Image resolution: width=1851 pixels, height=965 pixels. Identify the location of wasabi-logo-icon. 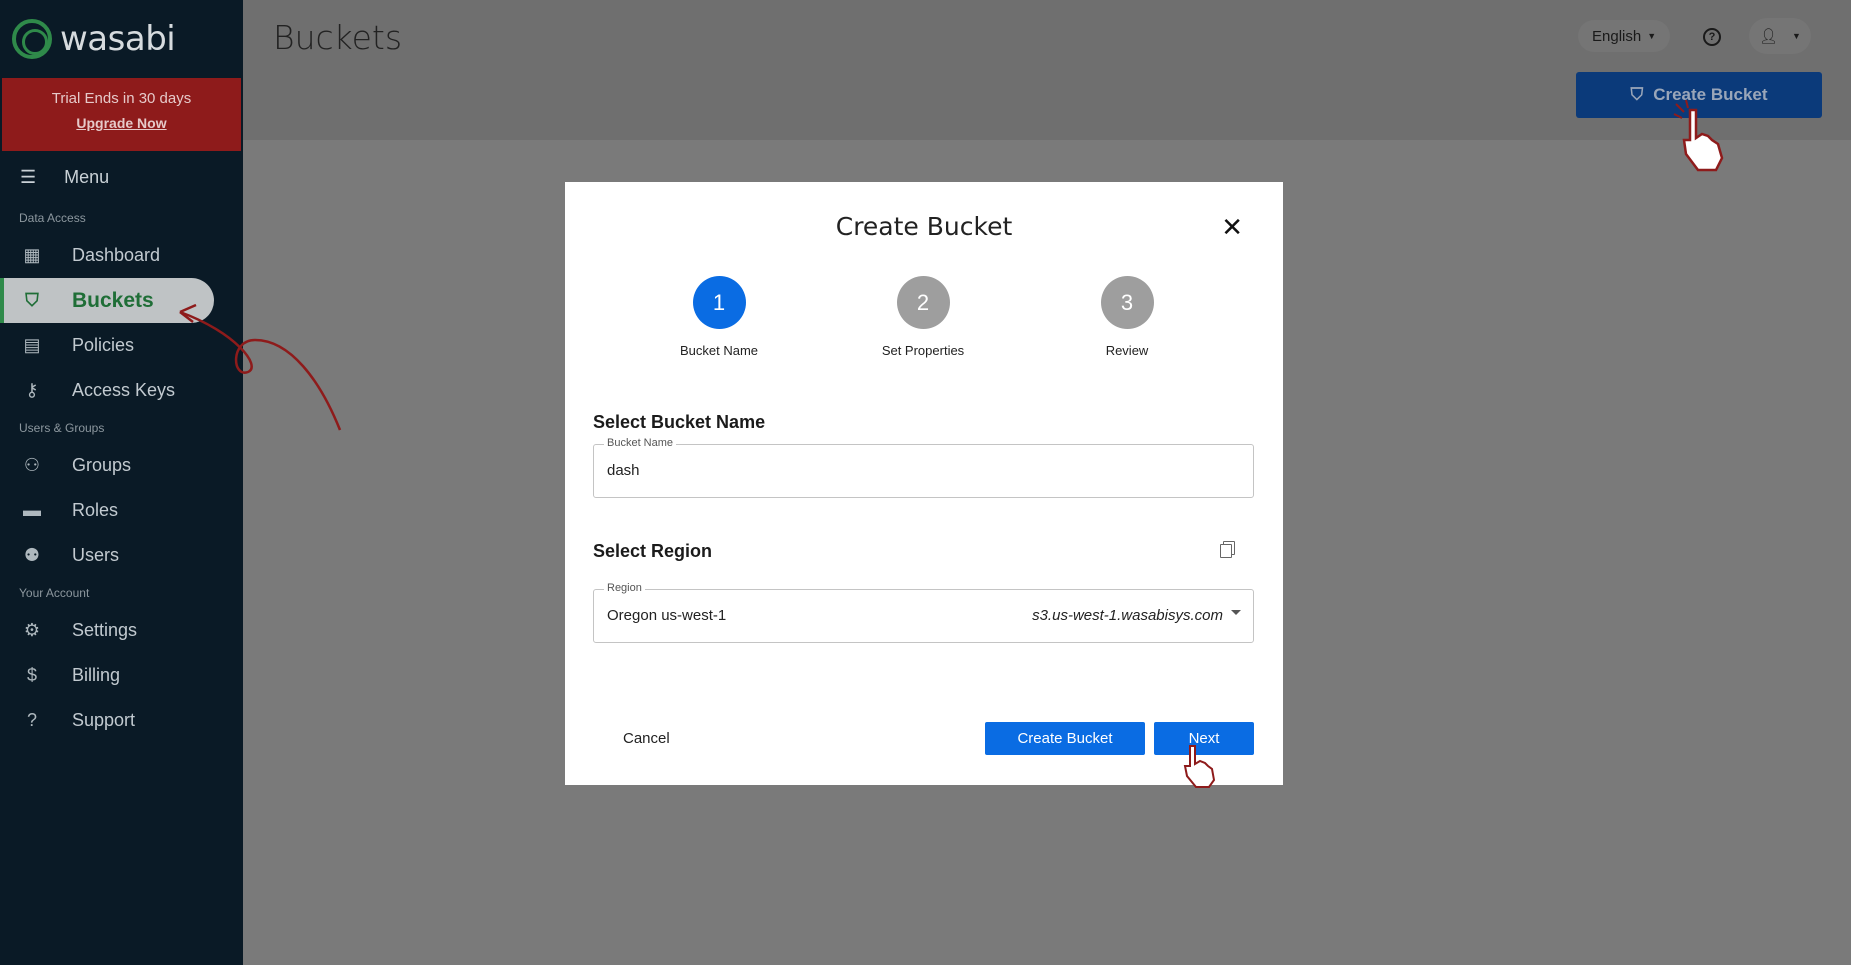
(32, 39).